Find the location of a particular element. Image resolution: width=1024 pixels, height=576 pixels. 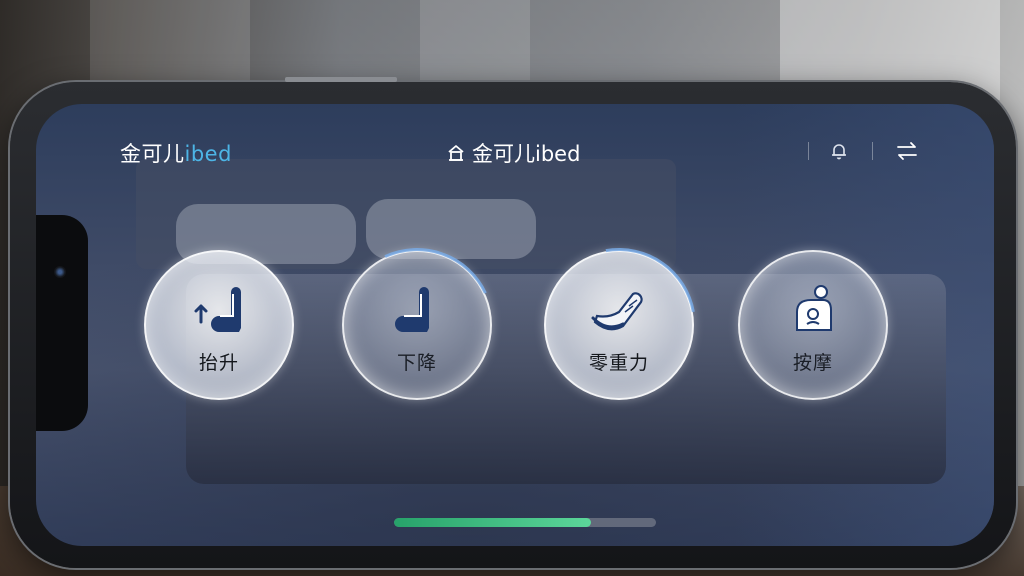

brand-suffix: ibed is located at coordinates (208, 154).